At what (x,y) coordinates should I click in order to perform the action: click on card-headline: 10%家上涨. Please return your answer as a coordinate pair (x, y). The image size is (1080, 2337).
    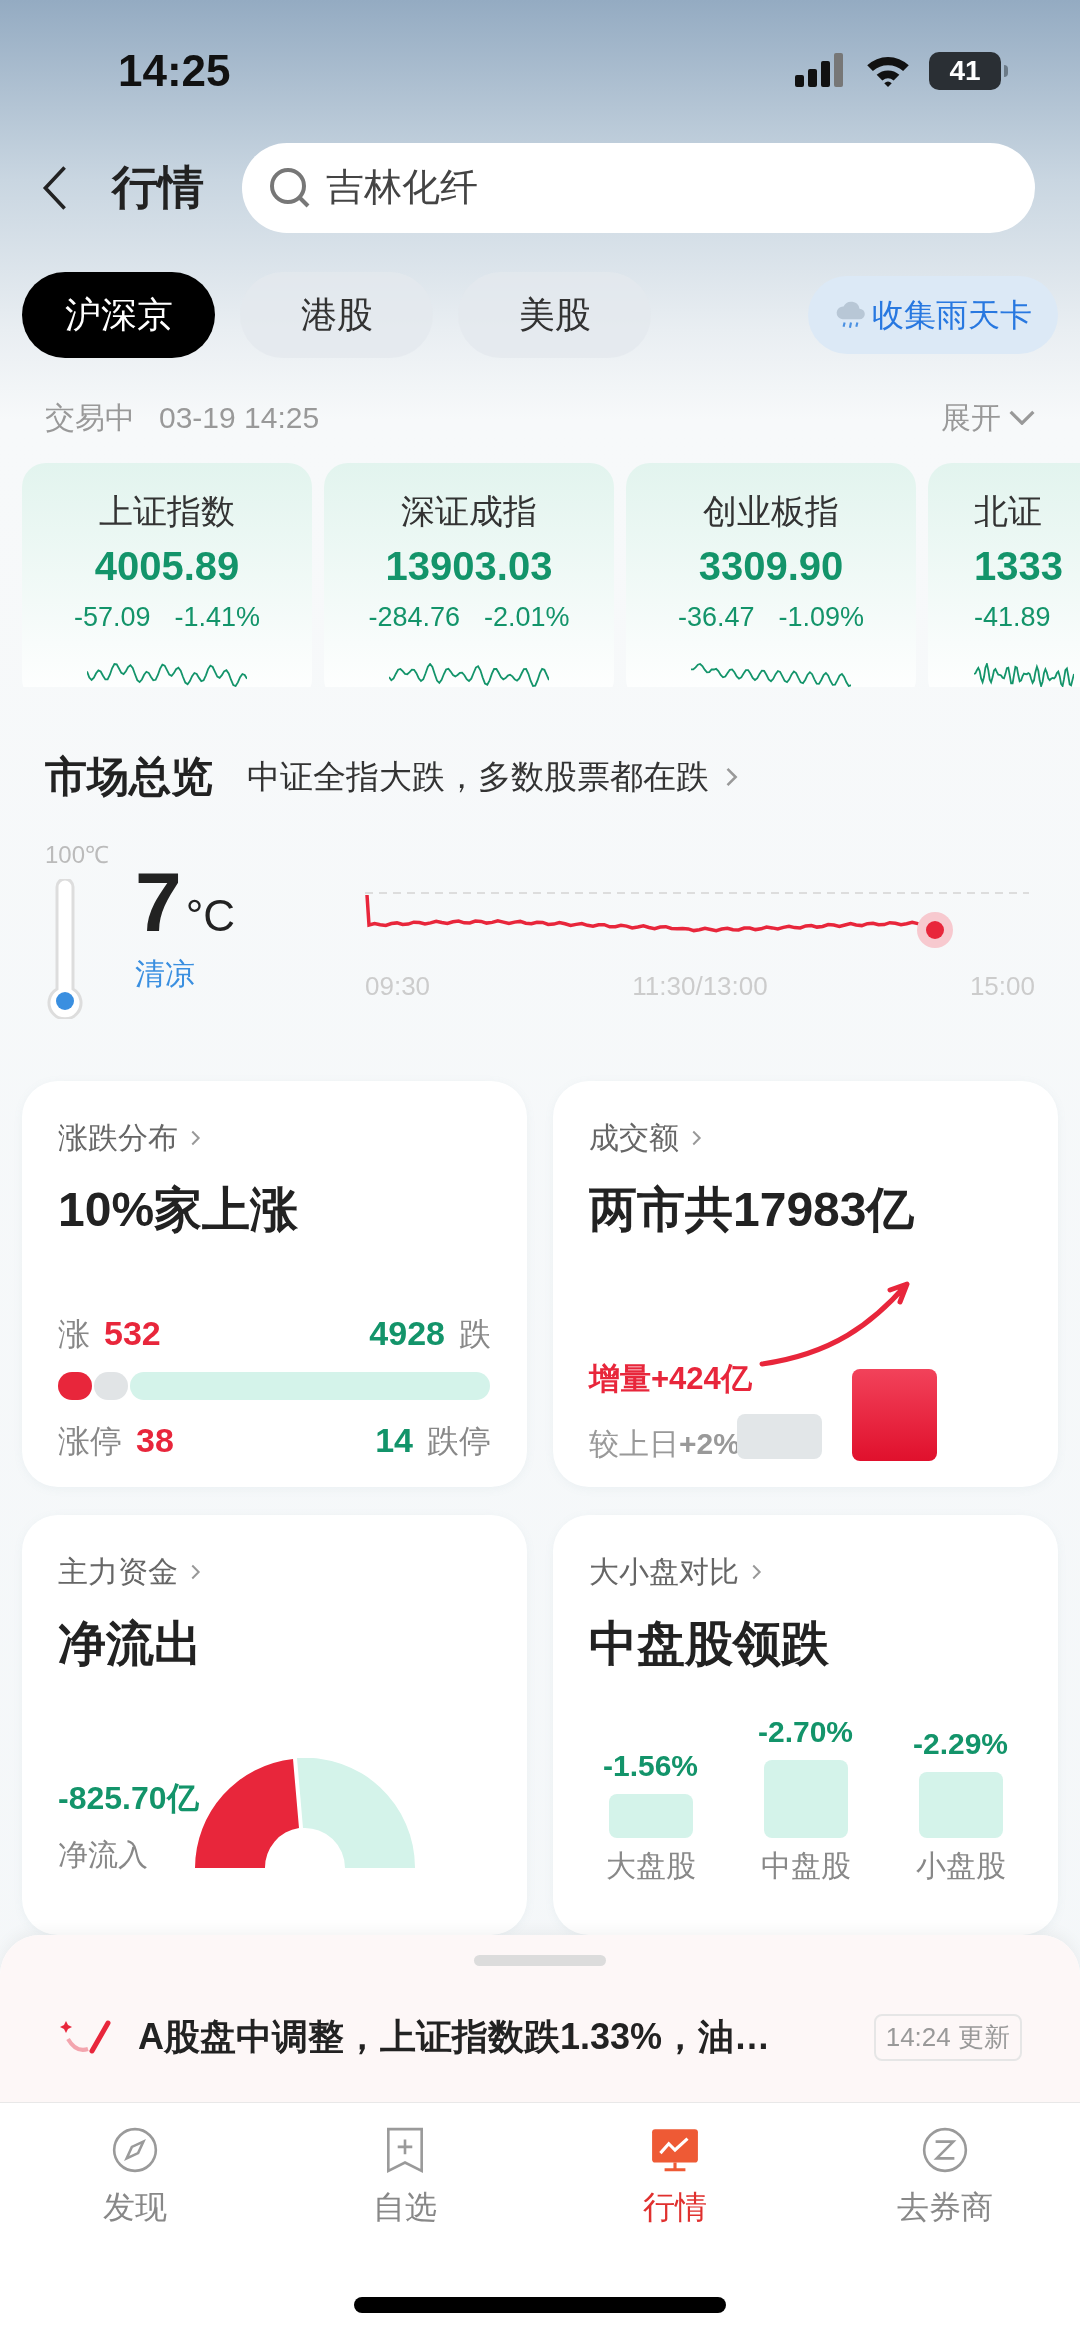
    Looking at the image, I should click on (179, 1210).